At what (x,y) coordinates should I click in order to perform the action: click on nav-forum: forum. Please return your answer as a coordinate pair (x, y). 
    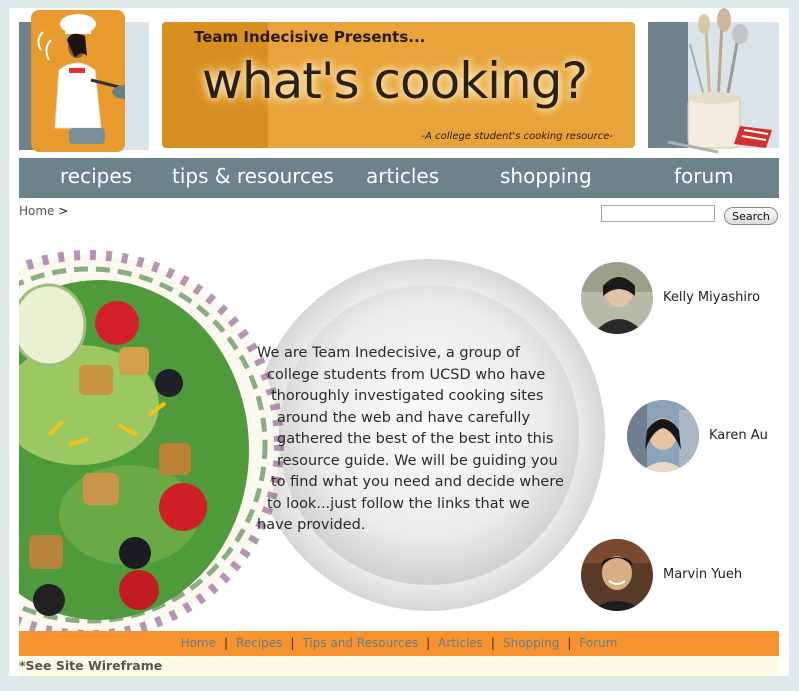
    Looking at the image, I should click on (704, 176).